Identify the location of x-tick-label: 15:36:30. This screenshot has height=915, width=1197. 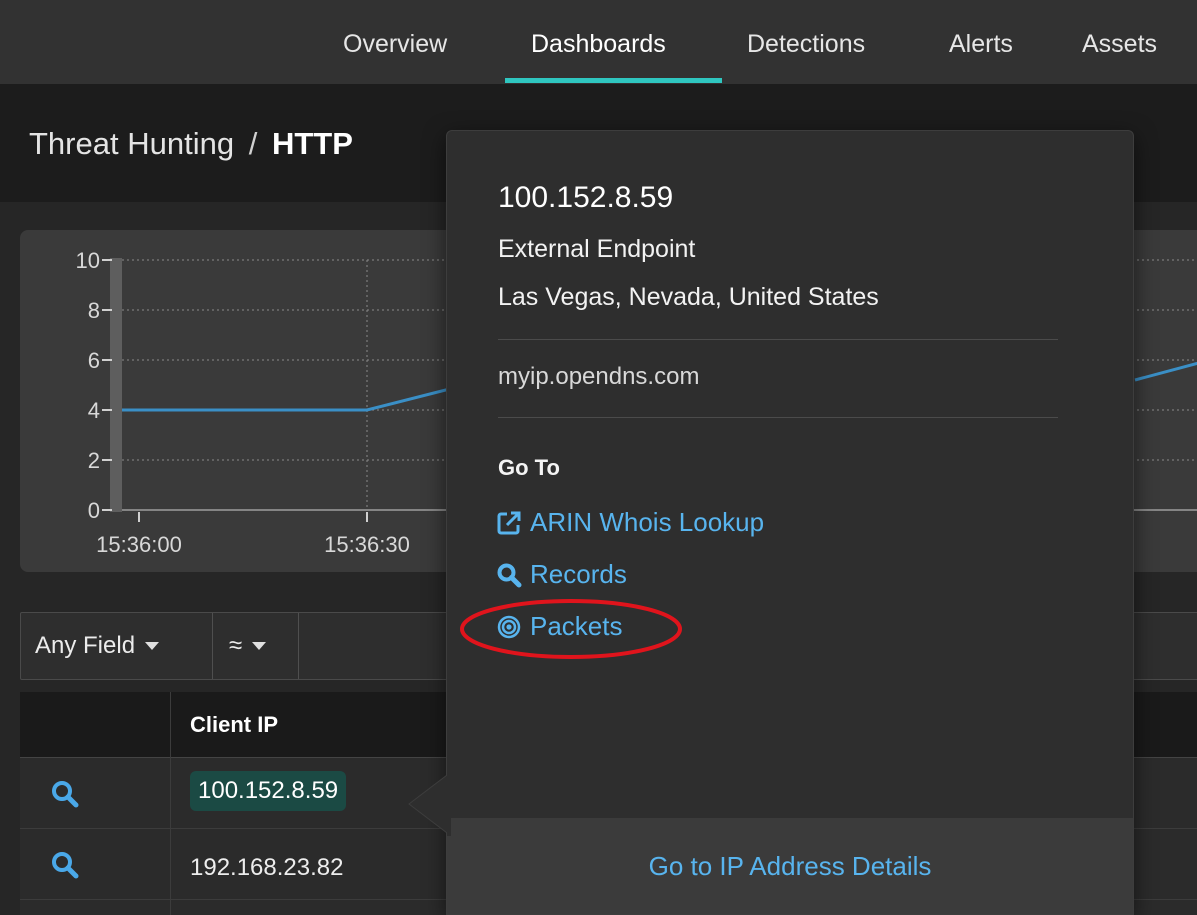
(367, 544).